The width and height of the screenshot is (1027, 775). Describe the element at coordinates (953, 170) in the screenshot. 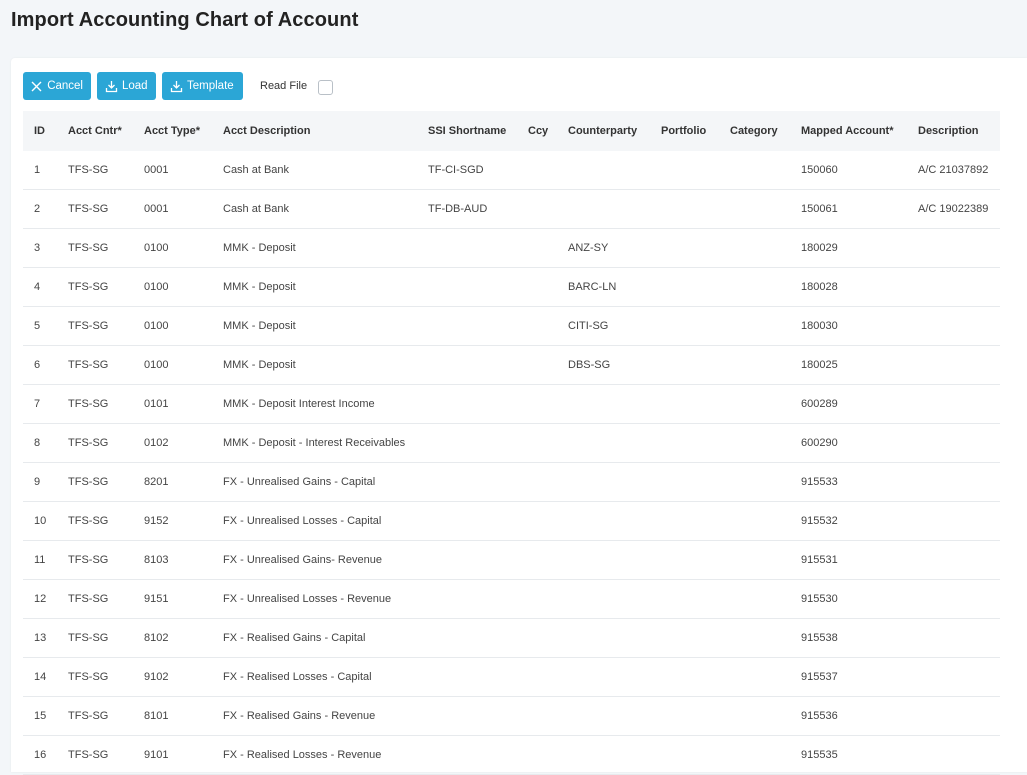

I see `cell-description: A/C 21037892` at that location.